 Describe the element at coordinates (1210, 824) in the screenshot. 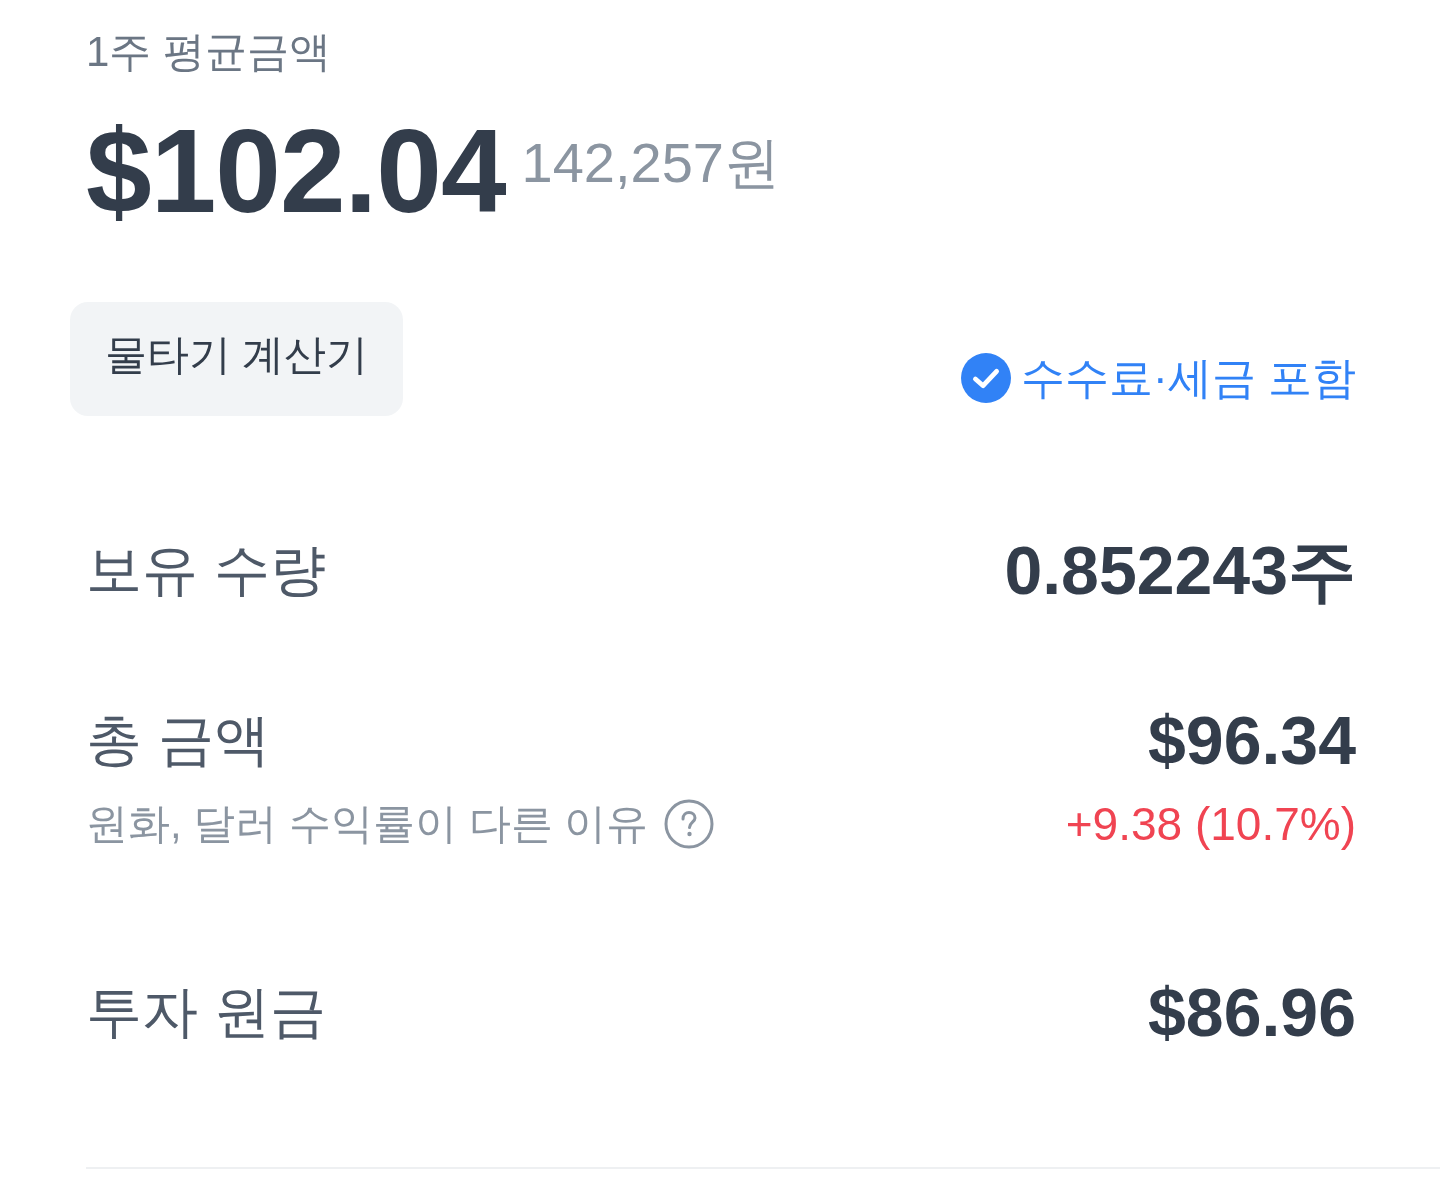

I see `profit-change: +9.38 (10.7%)` at that location.